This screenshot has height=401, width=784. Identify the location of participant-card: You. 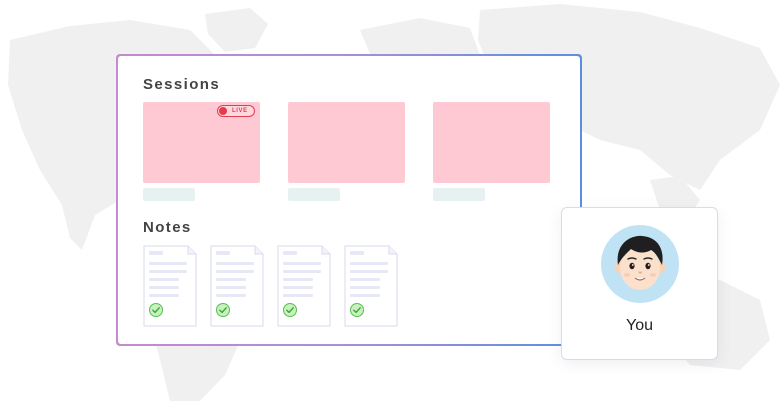
(639, 283).